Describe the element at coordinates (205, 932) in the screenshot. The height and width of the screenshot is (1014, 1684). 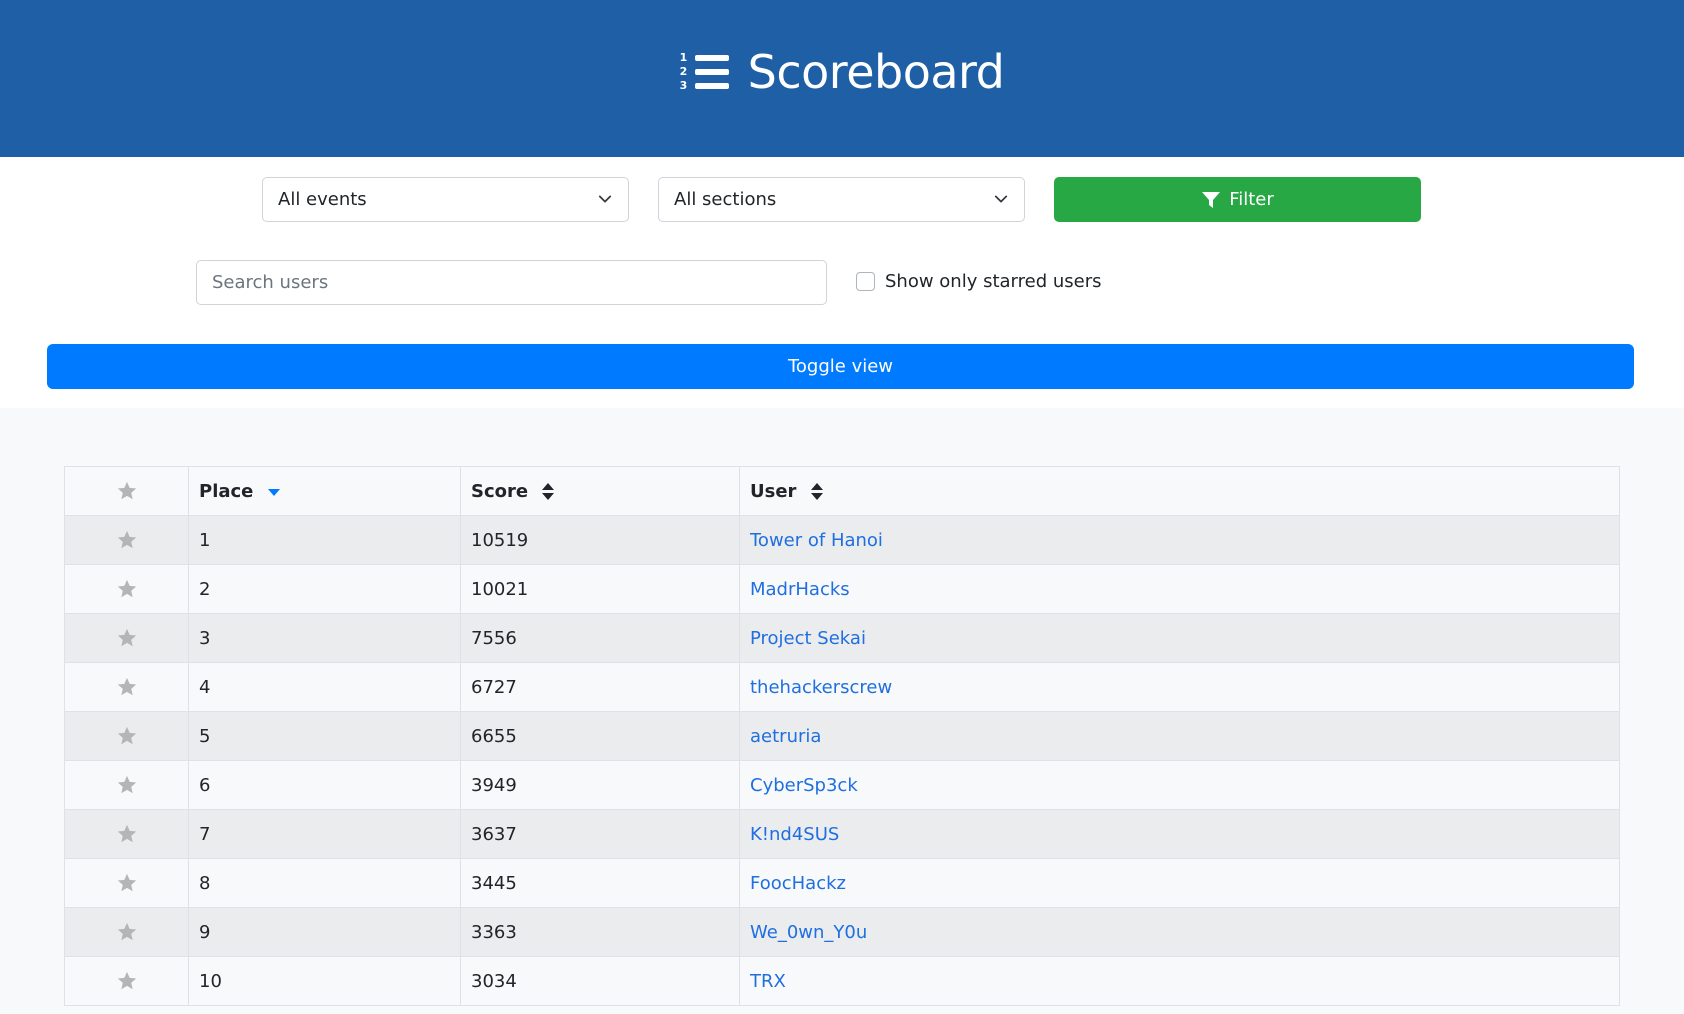
I see `place-value: 9` at that location.